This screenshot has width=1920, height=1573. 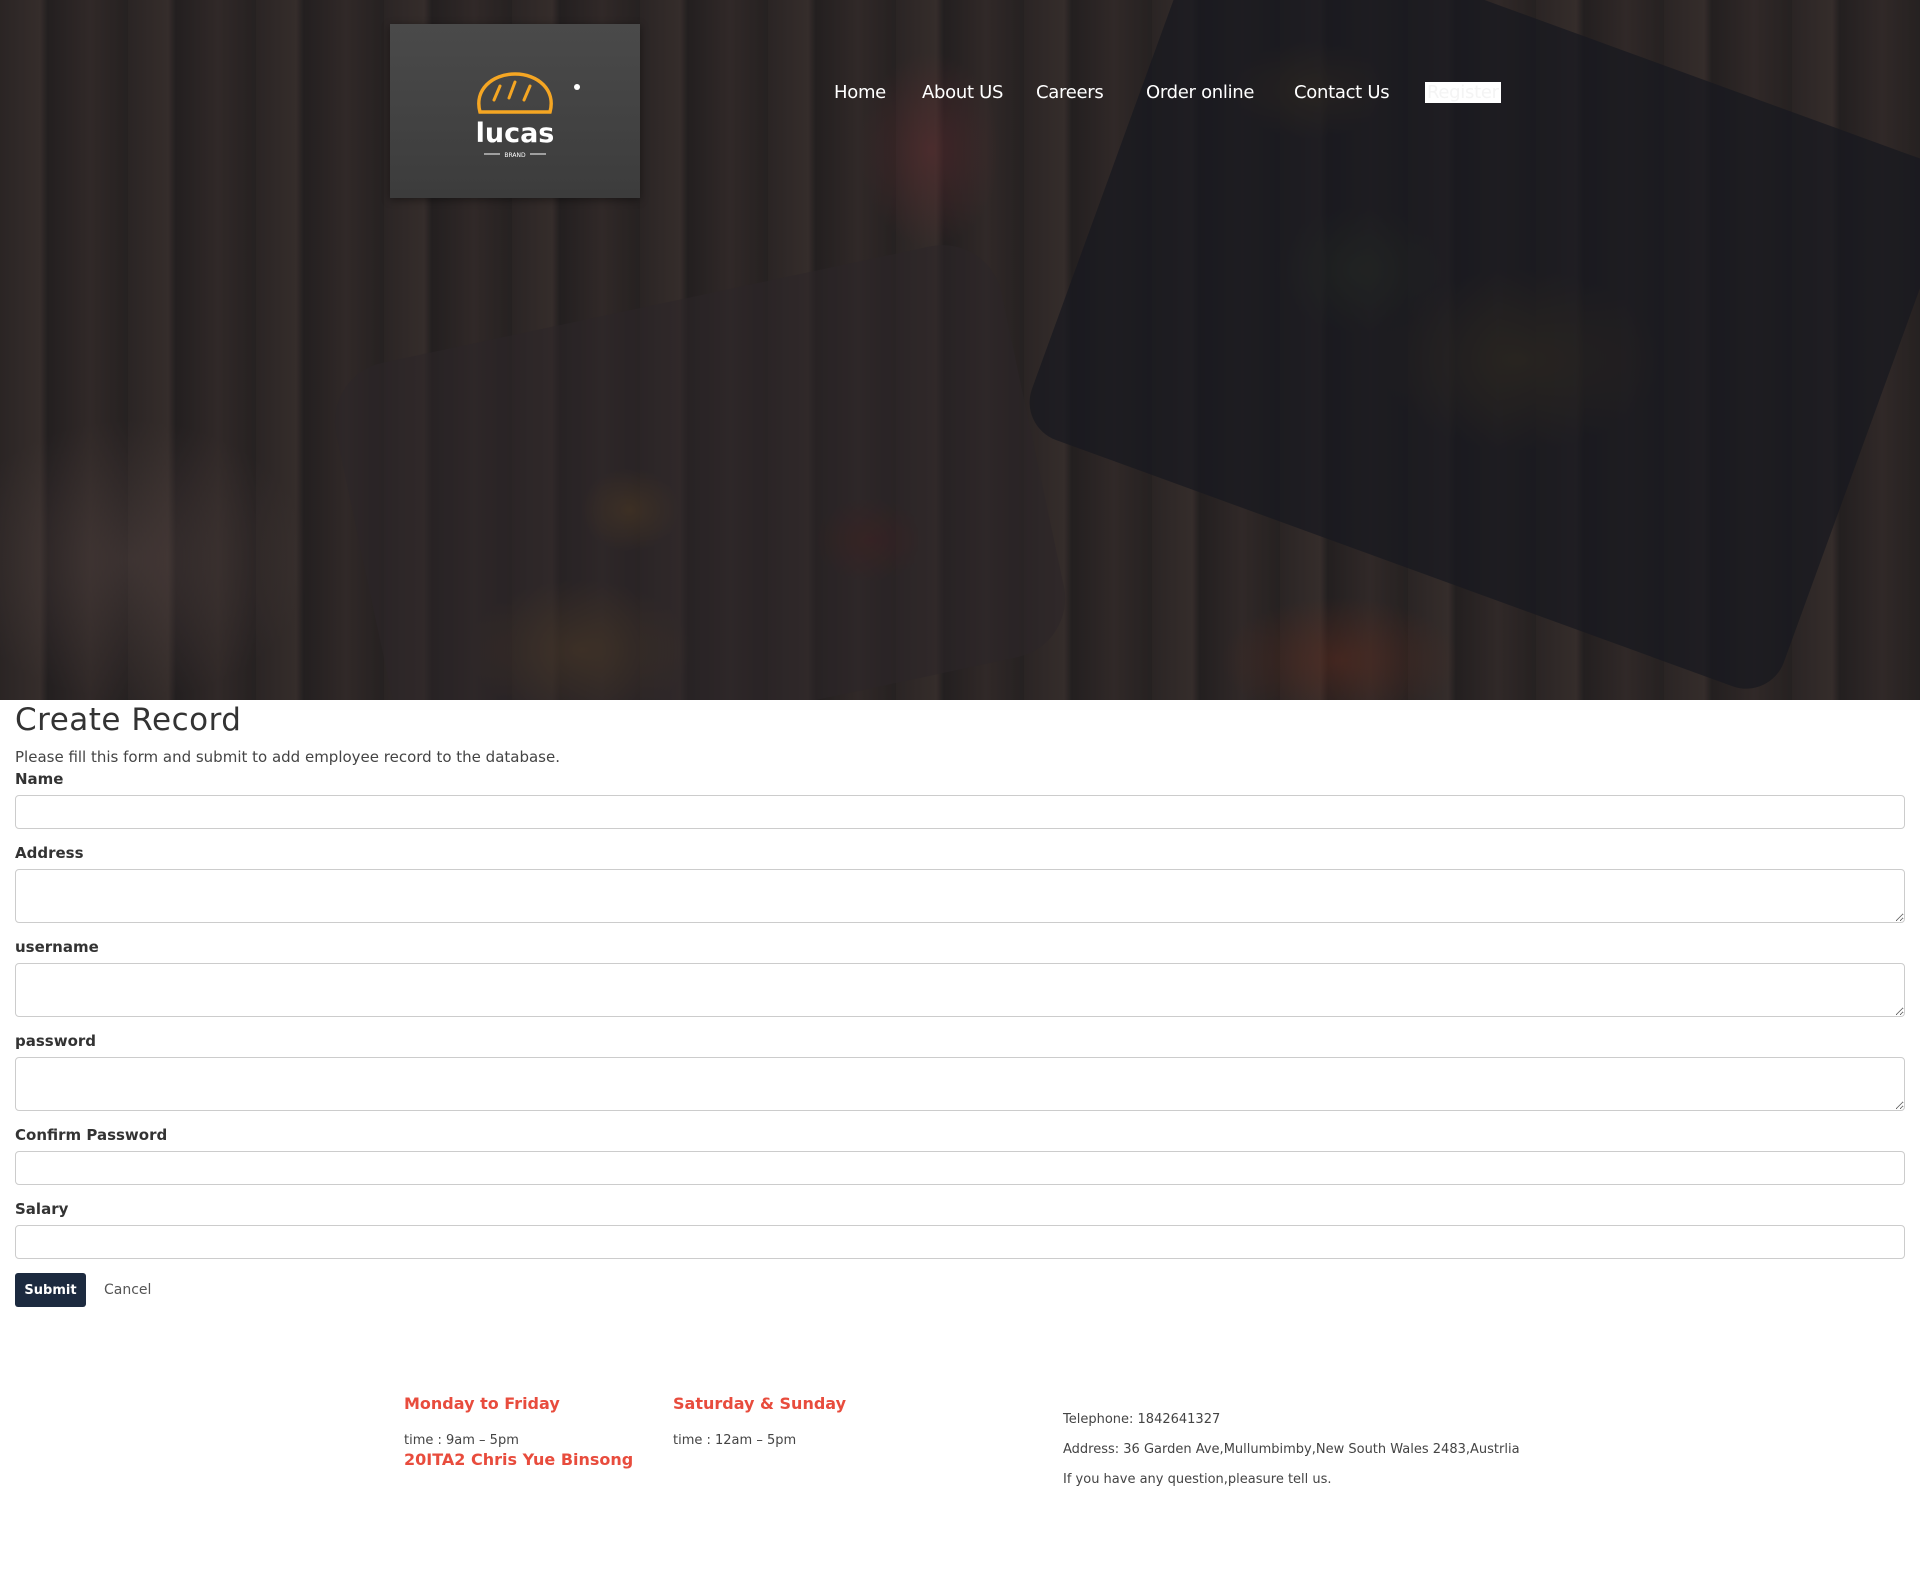 What do you see at coordinates (960, 896) in the screenshot?
I see `address-textarea` at bounding box center [960, 896].